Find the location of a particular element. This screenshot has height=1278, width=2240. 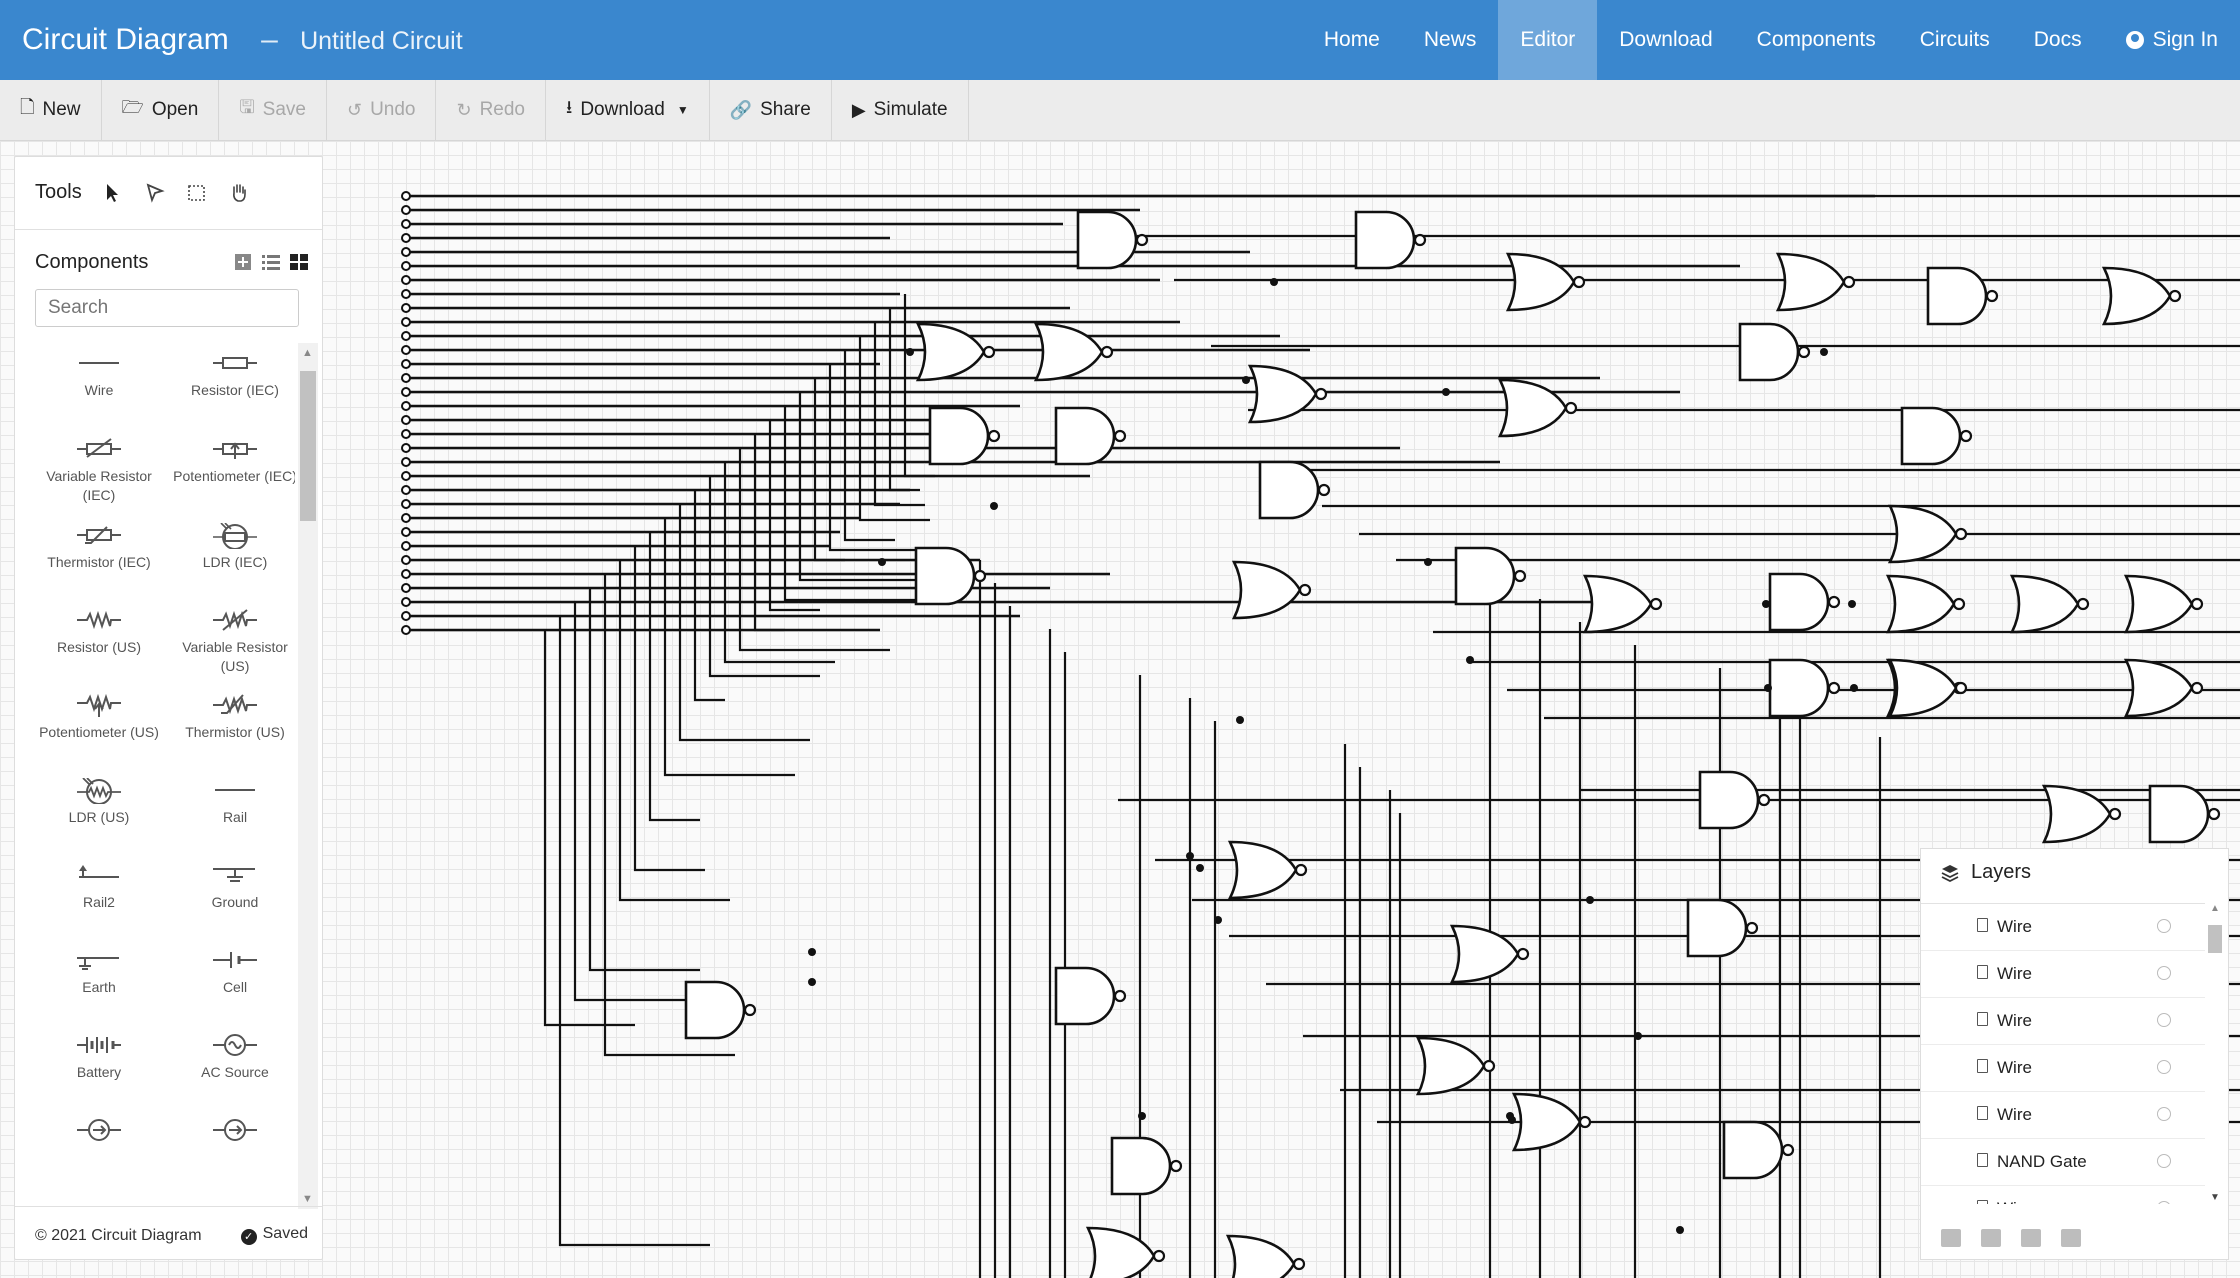

component-label: Rail is located at coordinates (235, 817).